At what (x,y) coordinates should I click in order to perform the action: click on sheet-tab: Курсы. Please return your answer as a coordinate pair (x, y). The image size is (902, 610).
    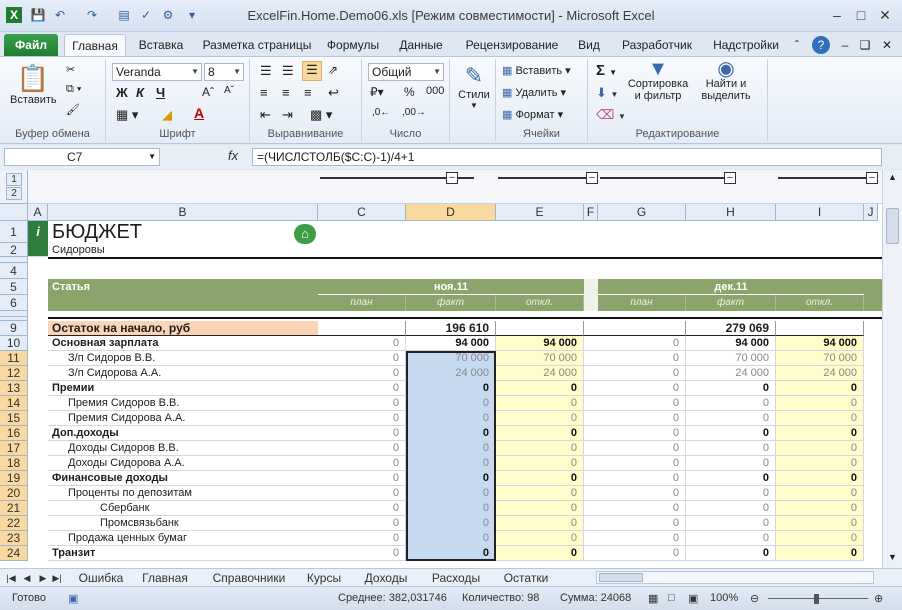
    Looking at the image, I should click on (324, 578).